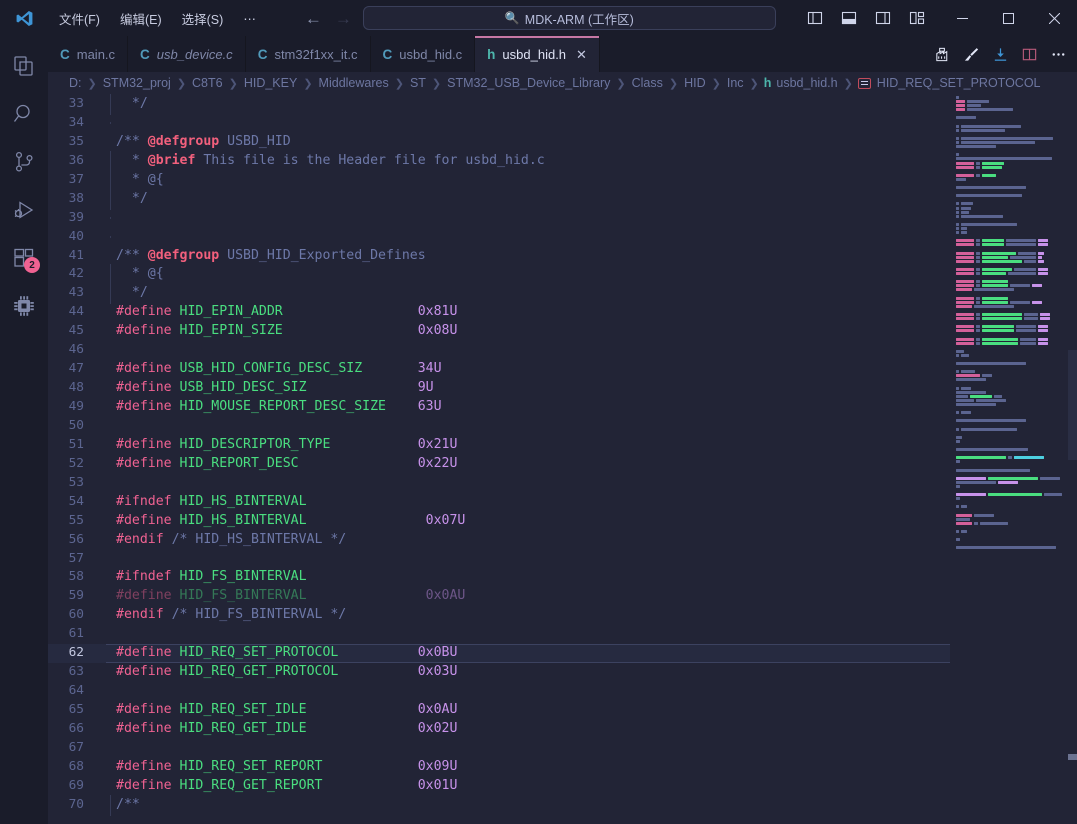 This screenshot has height=824, width=1077. What do you see at coordinates (499, 218) in the screenshot?
I see `code-line: 39` at bounding box center [499, 218].